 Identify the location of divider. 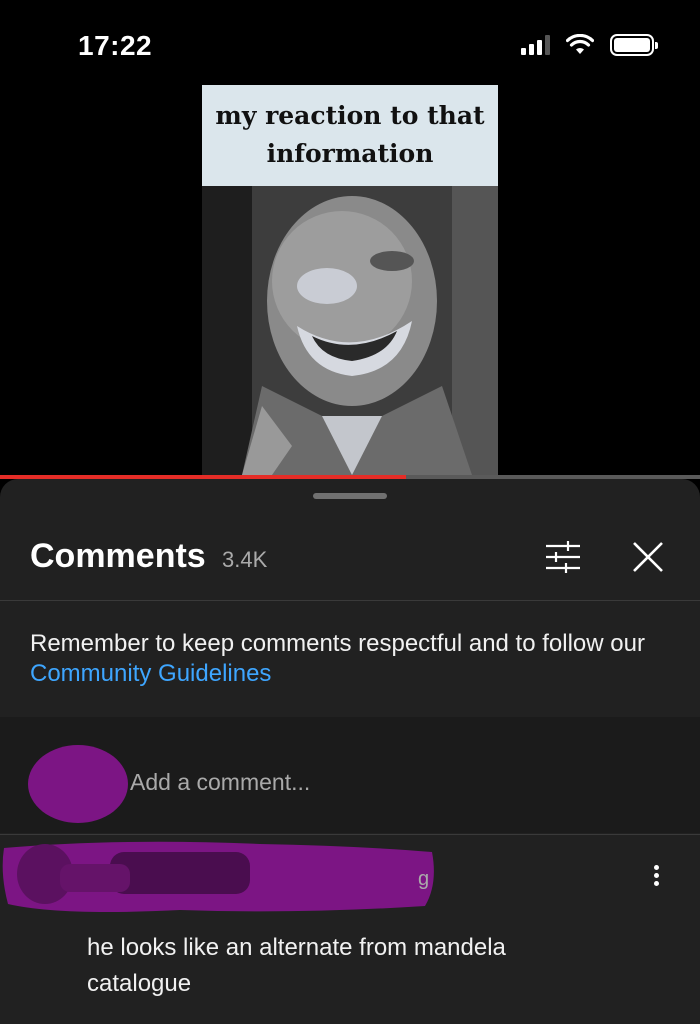
(350, 600).